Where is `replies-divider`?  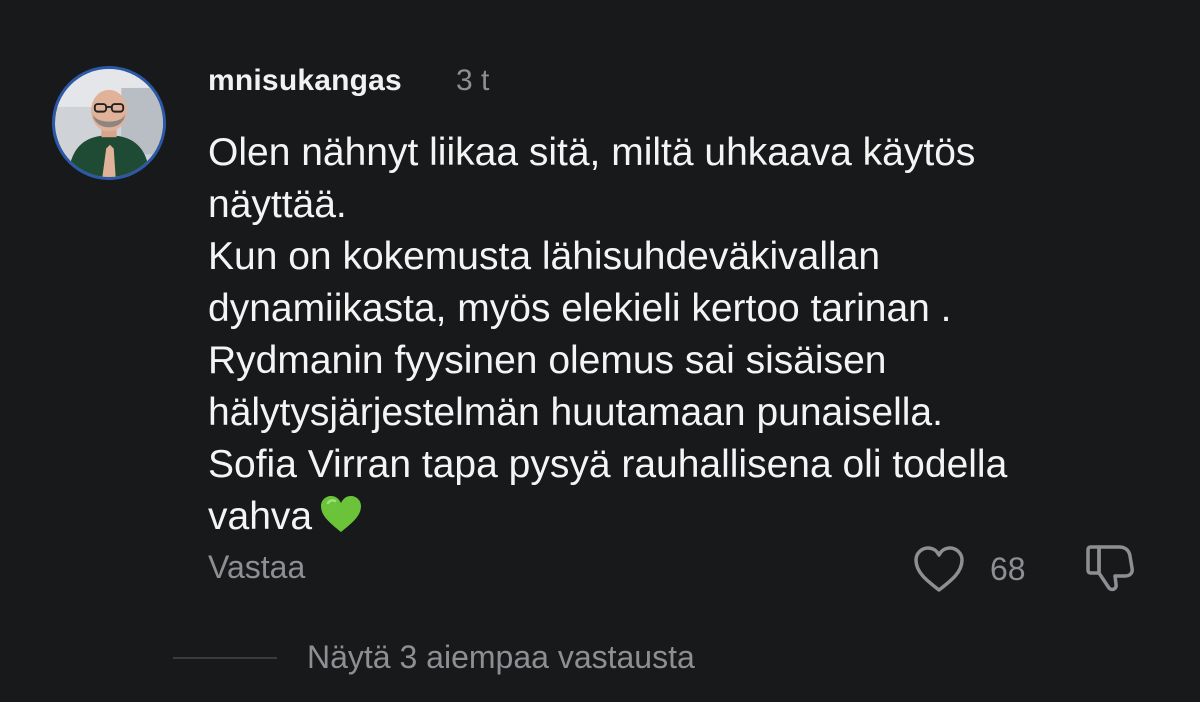 replies-divider is located at coordinates (225, 658).